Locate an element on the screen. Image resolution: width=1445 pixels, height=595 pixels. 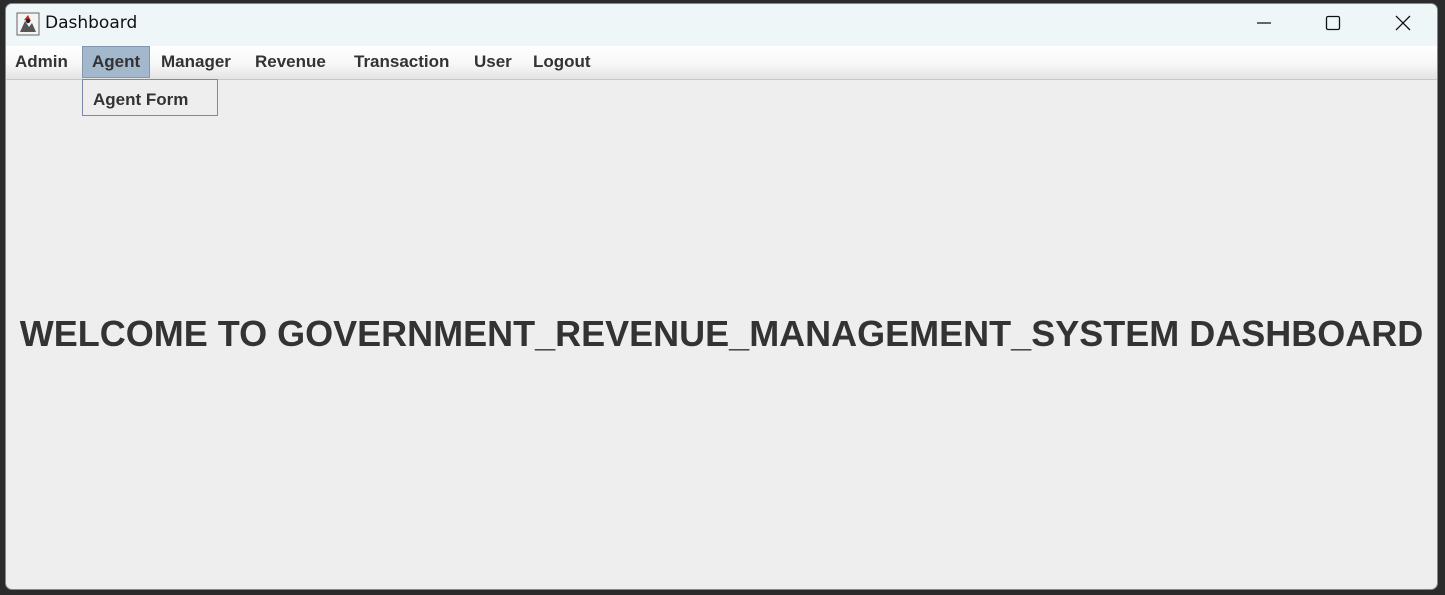
maximize-icon is located at coordinates (1333, 25).